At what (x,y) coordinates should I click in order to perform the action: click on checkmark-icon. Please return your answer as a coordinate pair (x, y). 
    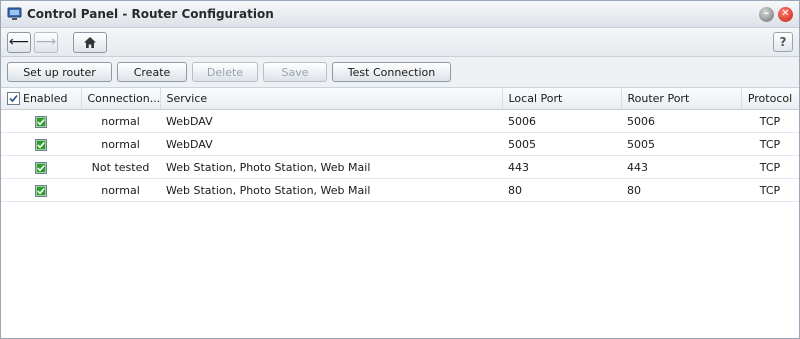
    Looking at the image, I should click on (13, 99).